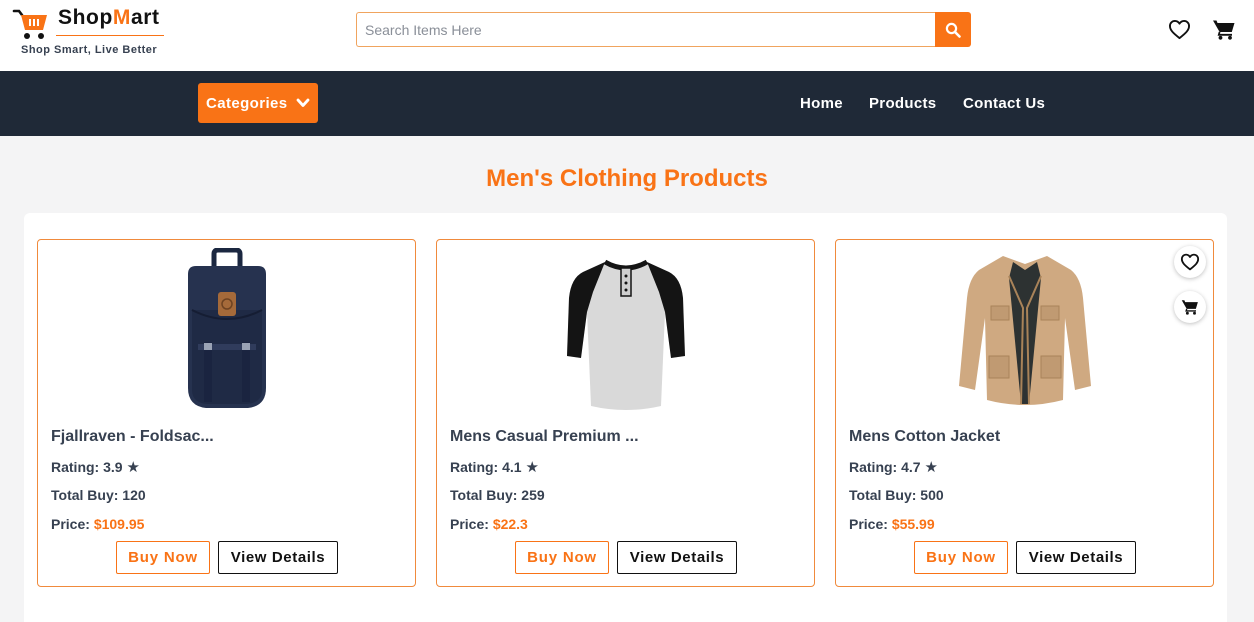 The height and width of the screenshot is (622, 1254). Describe the element at coordinates (303, 102) in the screenshot. I see `chevron-down-icon` at that location.